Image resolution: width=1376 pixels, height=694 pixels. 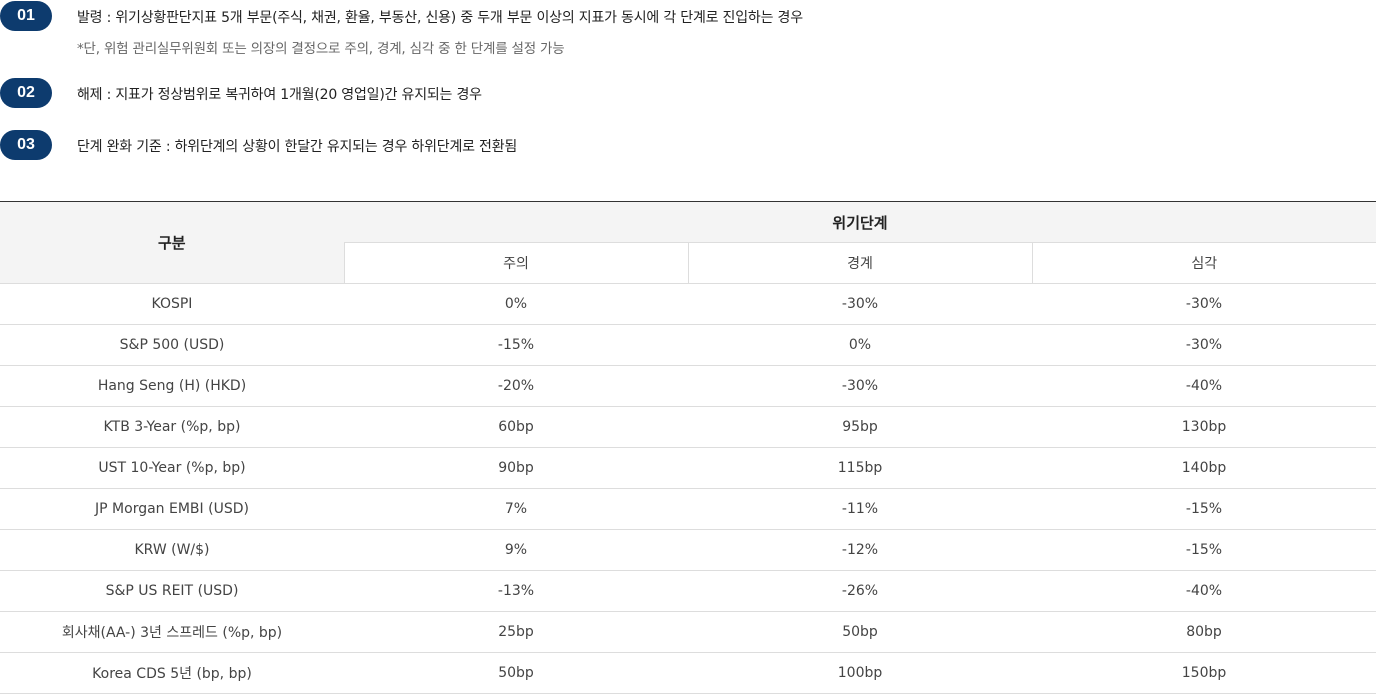 I want to click on table-cell: 140bp, so click(x=1204, y=468).